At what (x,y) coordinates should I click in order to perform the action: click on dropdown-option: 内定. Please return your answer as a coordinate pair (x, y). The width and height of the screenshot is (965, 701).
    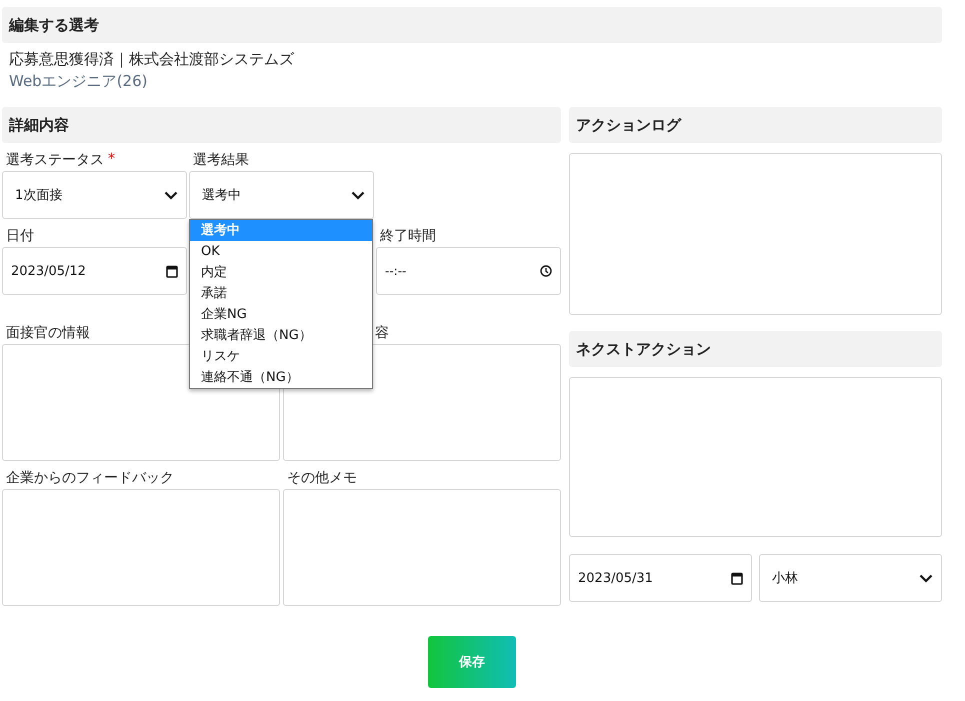
    Looking at the image, I should click on (281, 272).